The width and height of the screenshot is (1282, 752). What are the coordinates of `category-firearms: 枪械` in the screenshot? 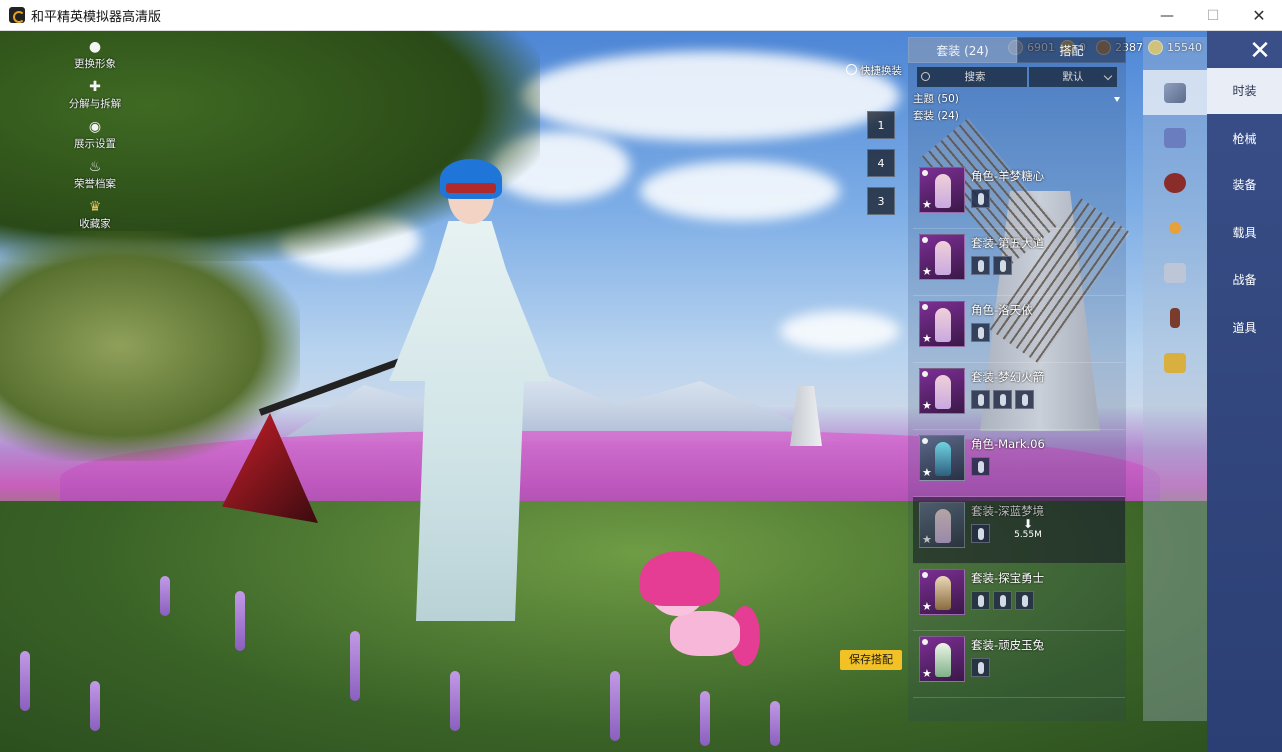 It's located at (1244, 139).